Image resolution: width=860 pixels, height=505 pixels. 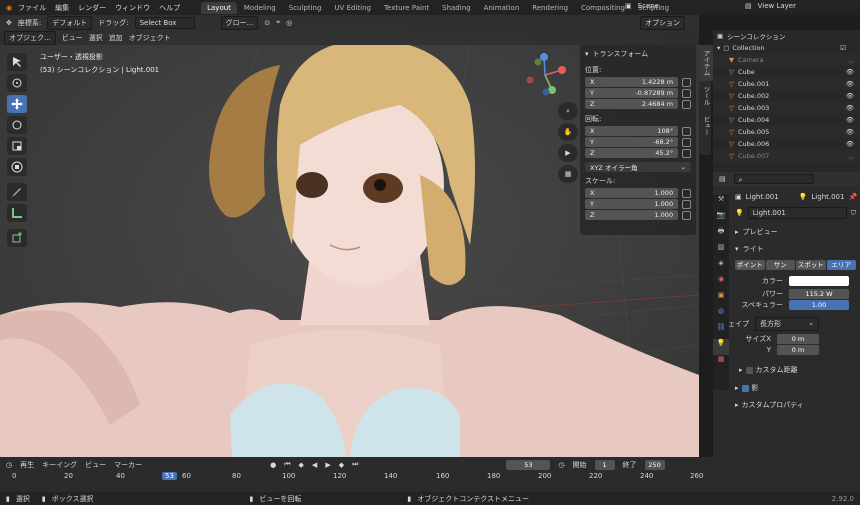 What do you see at coordinates (750, 265) in the screenshot?
I see `light-type-point: ポイント` at bounding box center [750, 265].